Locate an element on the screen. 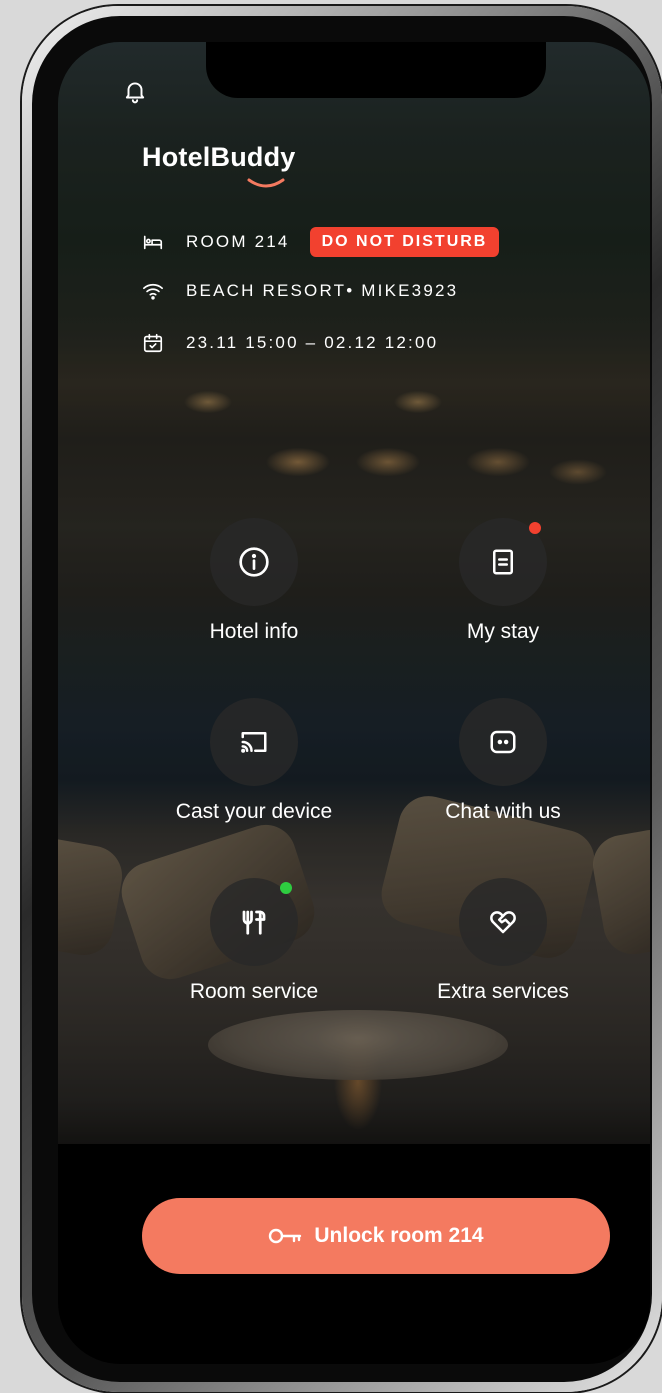 The image size is (662, 1393). chat-bot-icon is located at coordinates (503, 742).